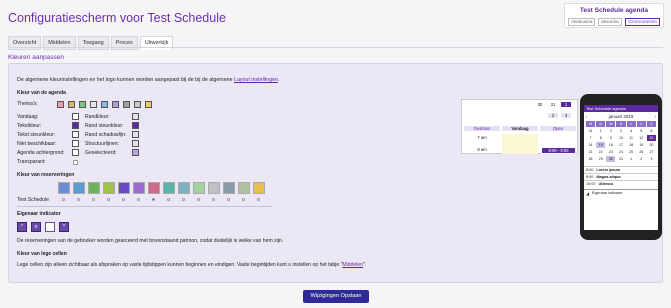  Describe the element at coordinates (651, 152) in the screenshot. I see `calendar-date: 27` at that location.